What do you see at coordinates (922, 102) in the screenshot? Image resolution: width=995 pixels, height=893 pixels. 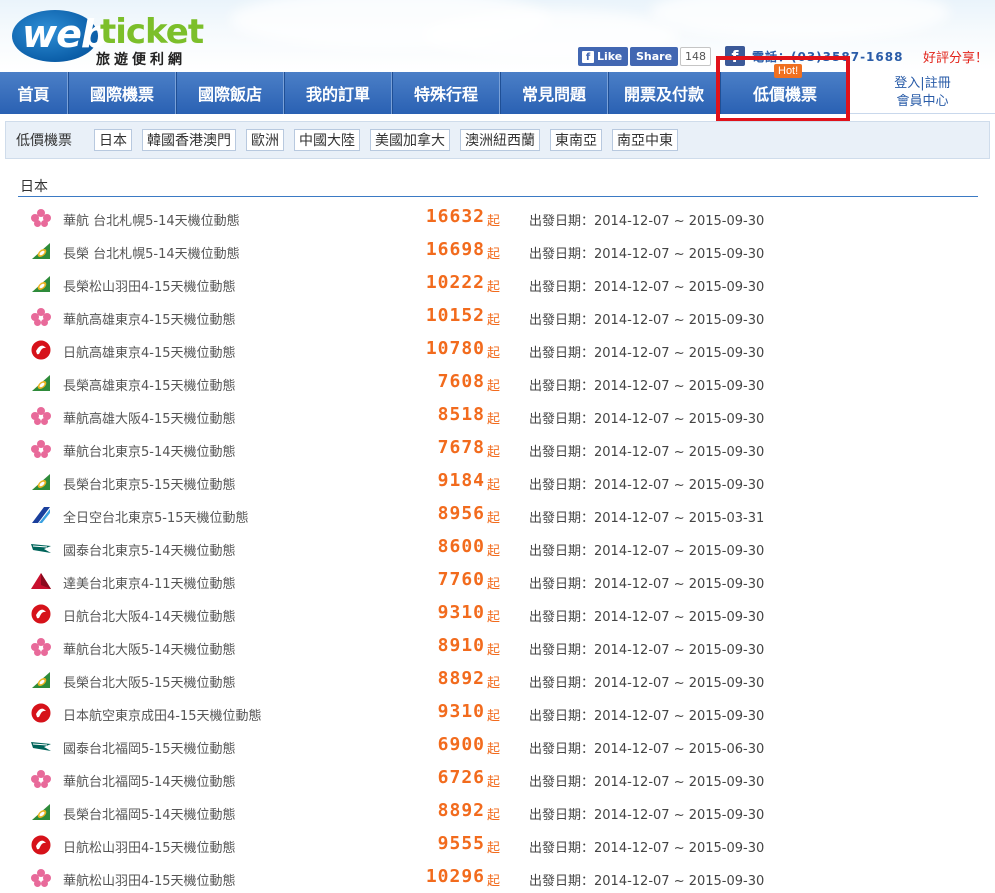 I see `member-center-link: 會員中心` at bounding box center [922, 102].